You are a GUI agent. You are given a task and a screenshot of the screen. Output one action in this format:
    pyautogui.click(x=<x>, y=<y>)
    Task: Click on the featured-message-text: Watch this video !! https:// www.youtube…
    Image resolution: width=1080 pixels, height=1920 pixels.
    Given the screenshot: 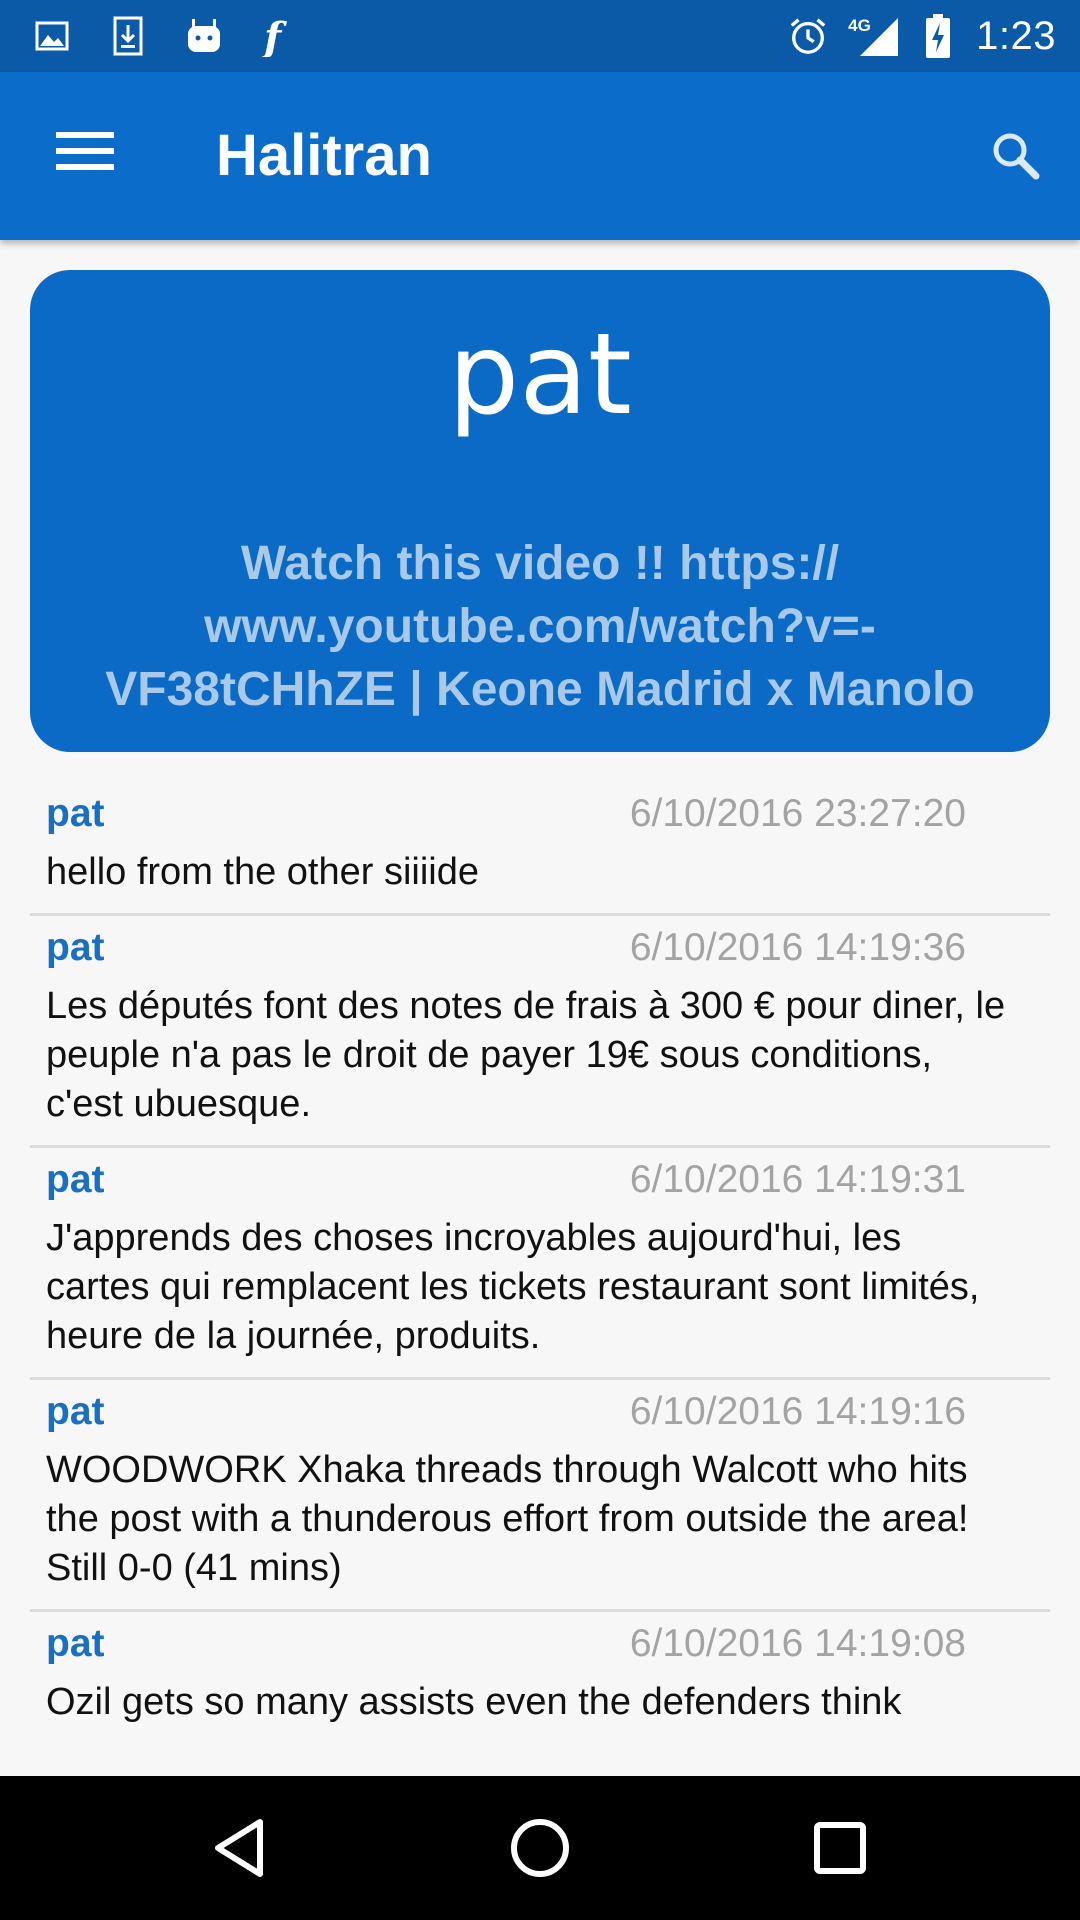 What is the action you would take?
    pyautogui.click(x=540, y=626)
    